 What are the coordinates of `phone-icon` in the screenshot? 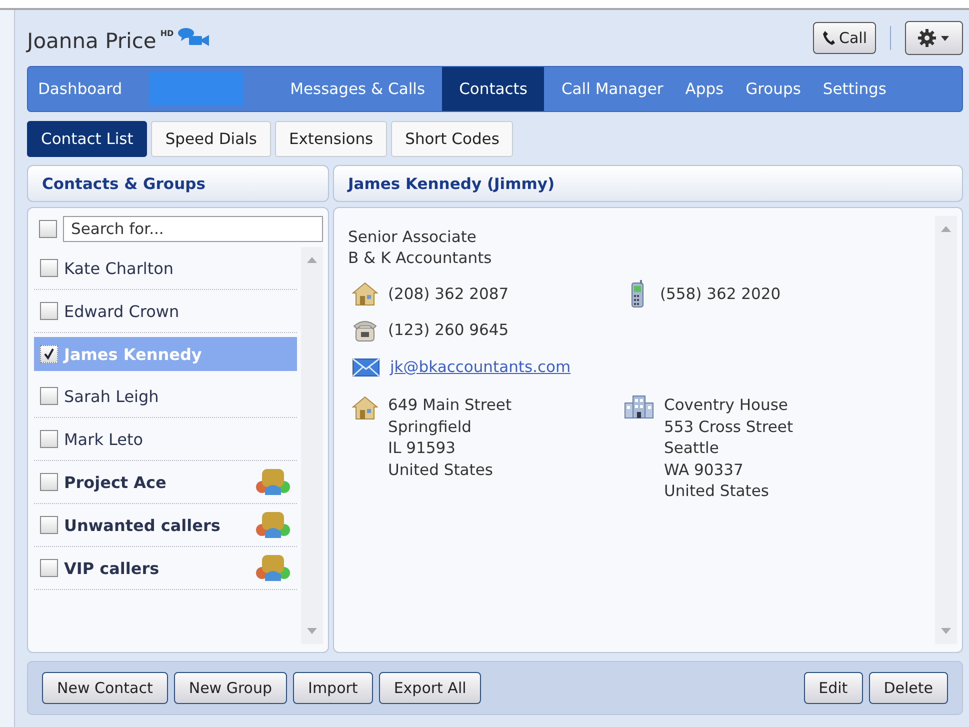 It's located at (829, 38).